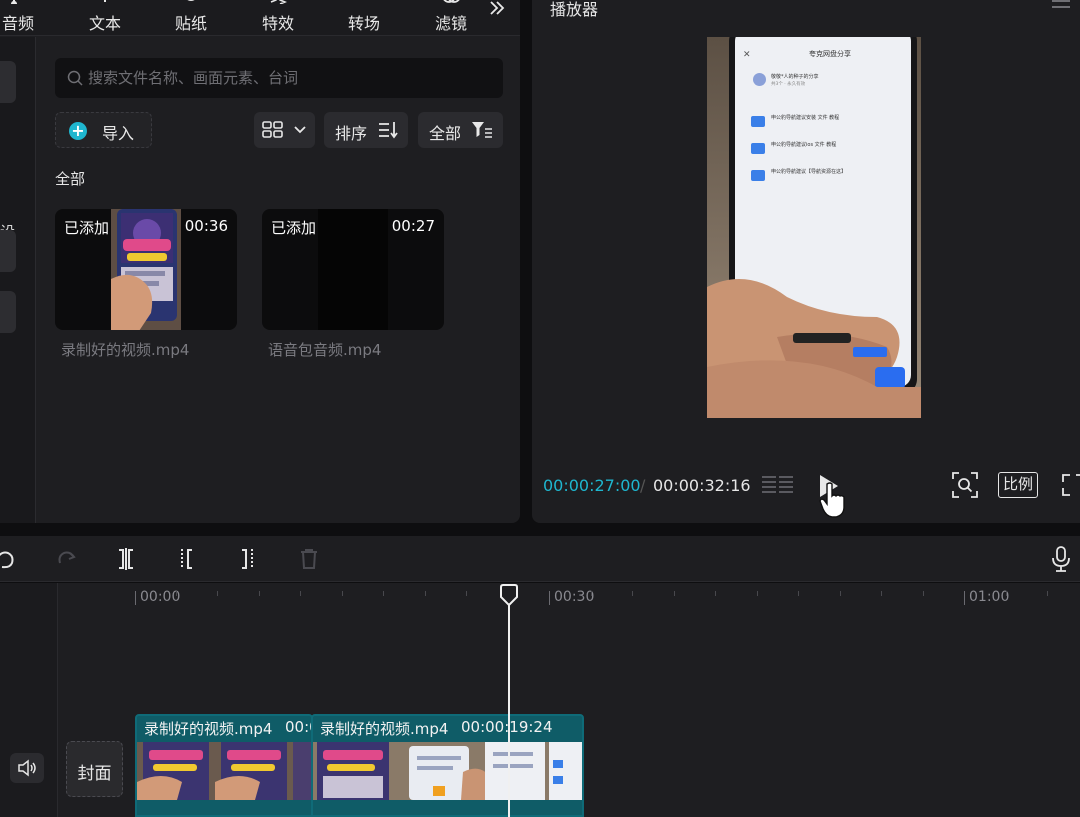 The image size is (1080, 817). I want to click on video-frame-image, so click(814, 227).